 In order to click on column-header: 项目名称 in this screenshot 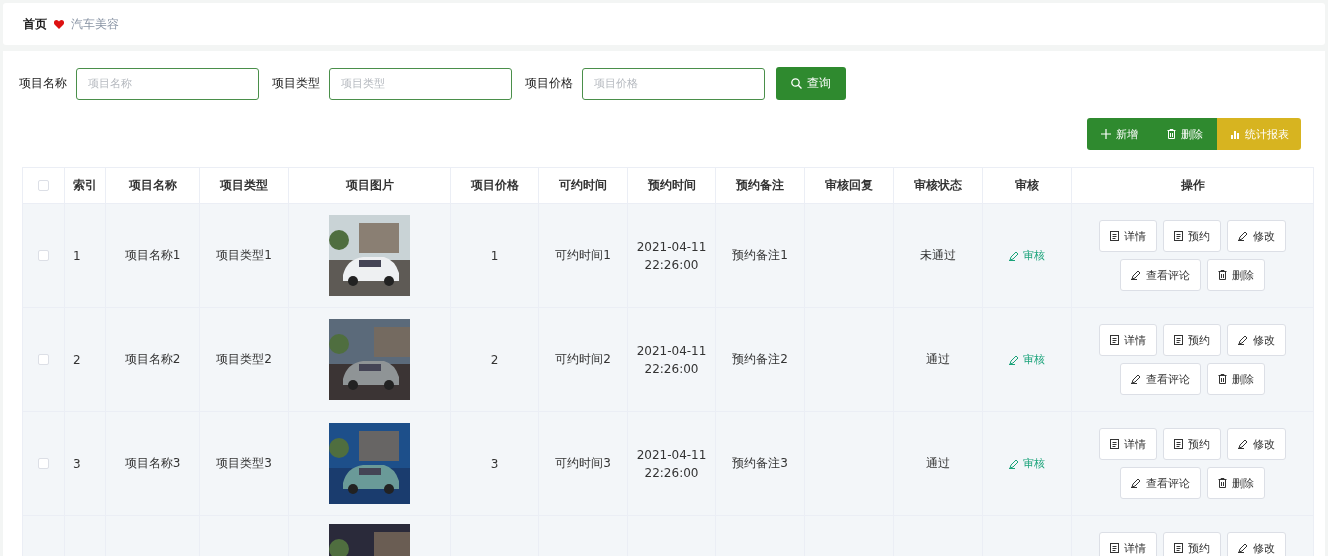, I will do `click(152, 185)`.